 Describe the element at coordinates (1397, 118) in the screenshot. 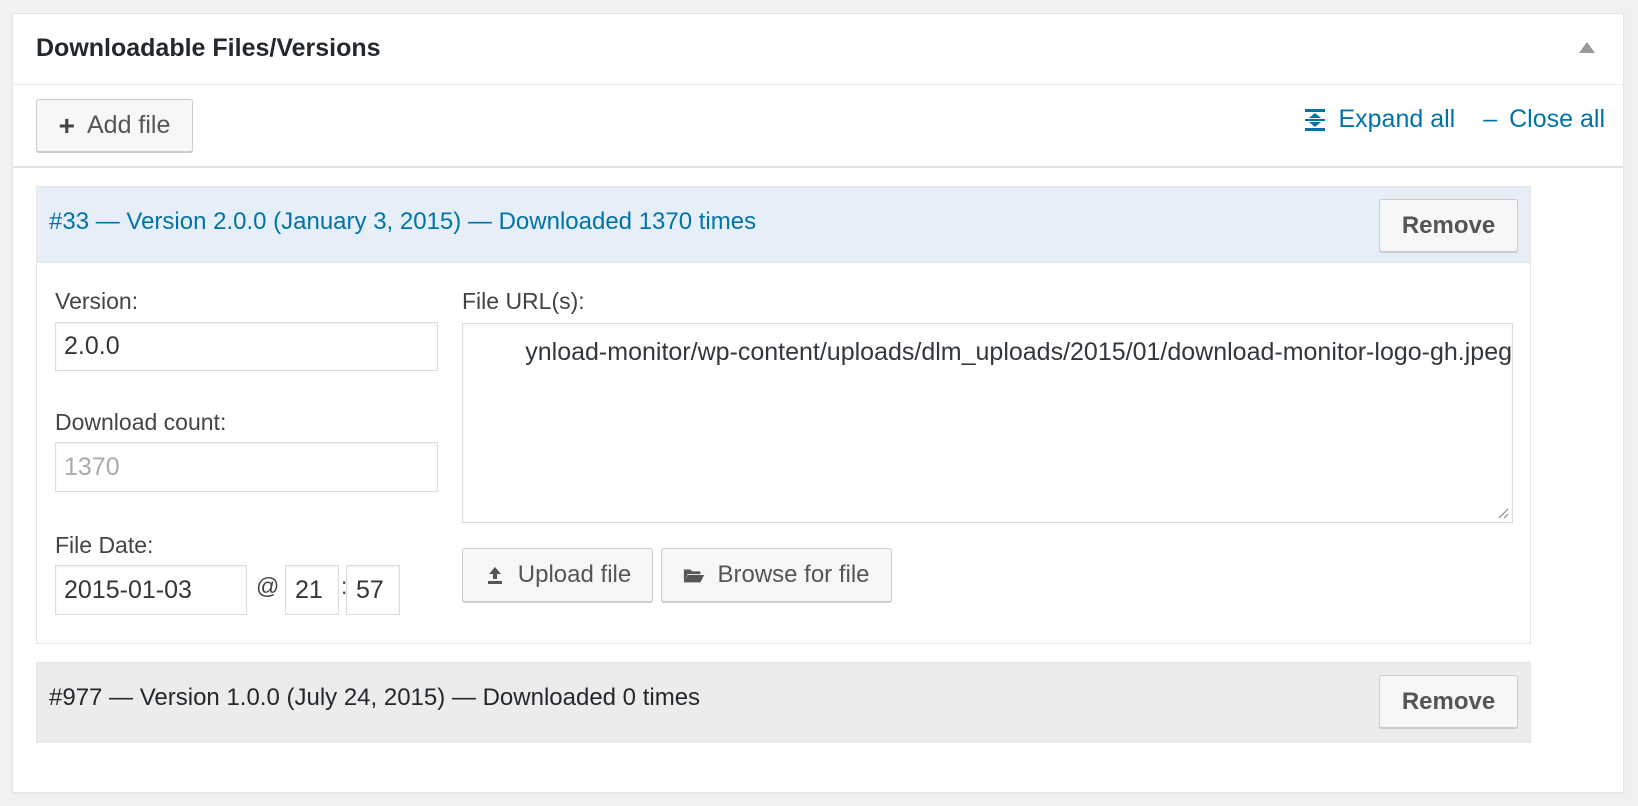

I see `expand-all-label: Expand all` at that location.